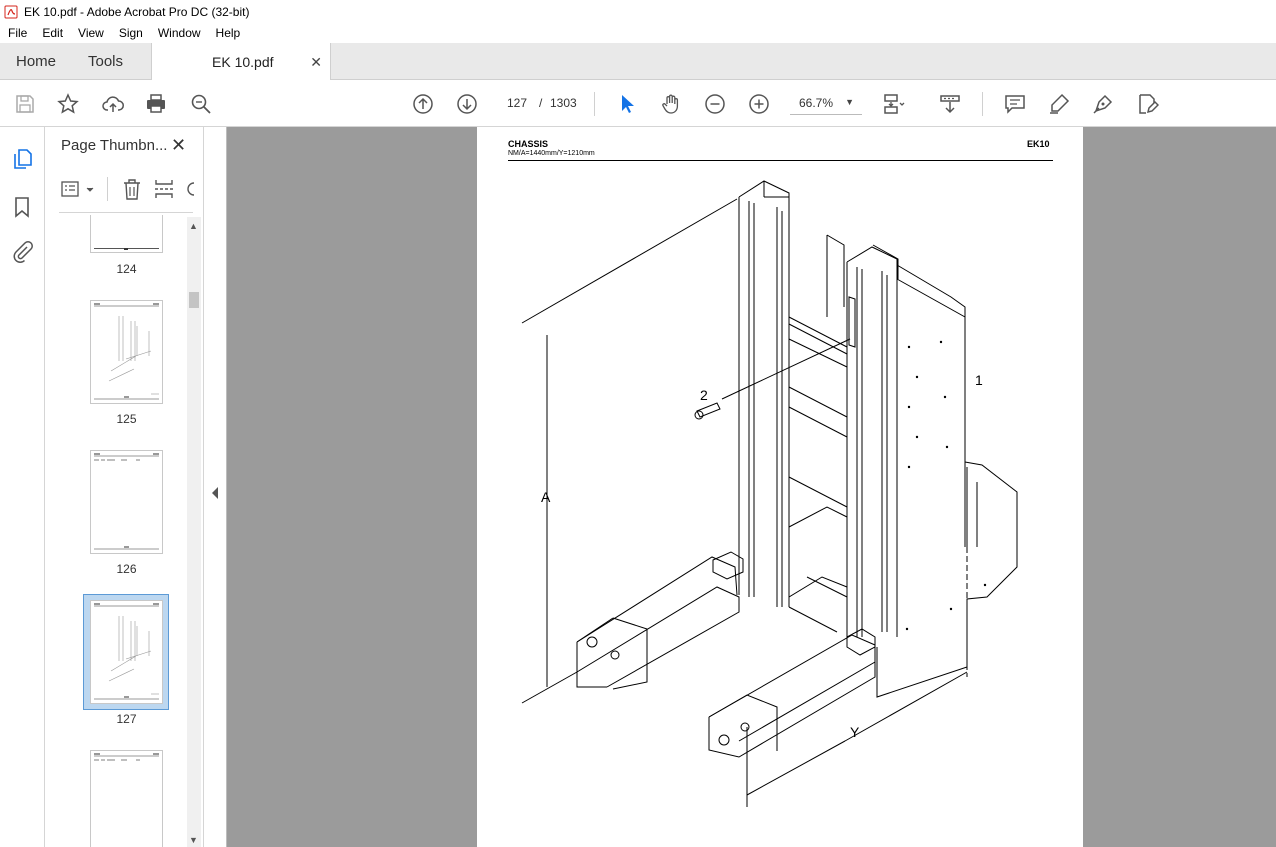 The height and width of the screenshot is (847, 1276). I want to click on menu-help: Help, so click(228, 33).